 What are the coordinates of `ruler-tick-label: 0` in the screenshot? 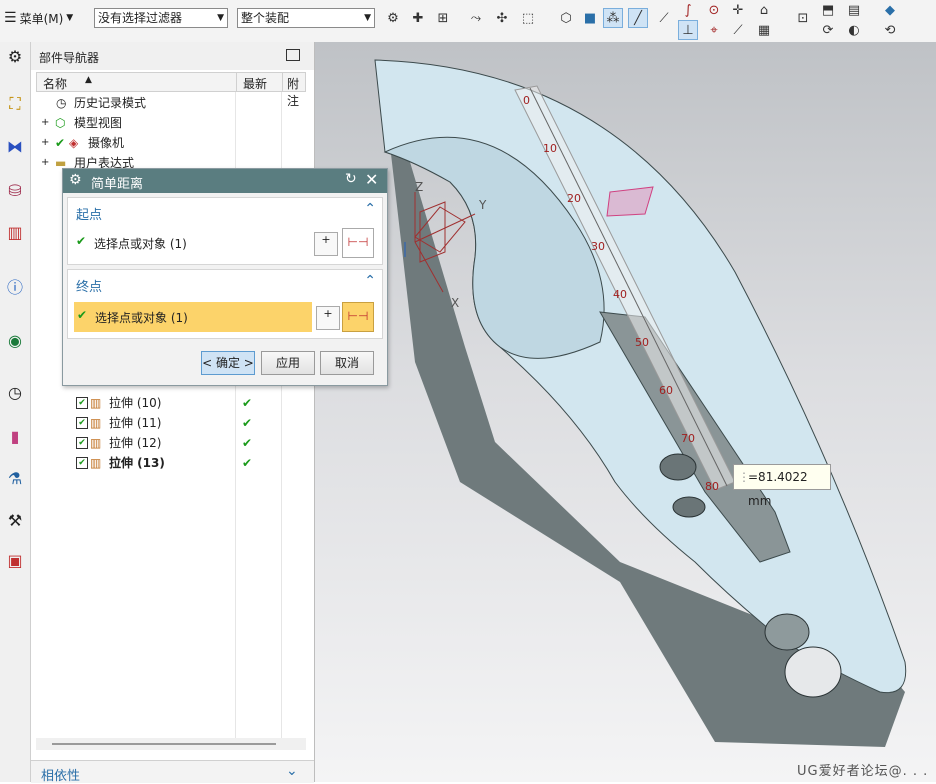 It's located at (526, 100).